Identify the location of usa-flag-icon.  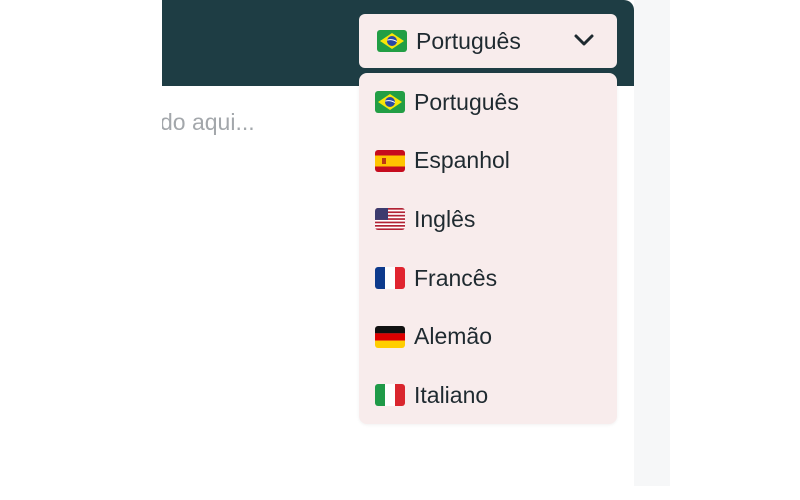
(390, 219).